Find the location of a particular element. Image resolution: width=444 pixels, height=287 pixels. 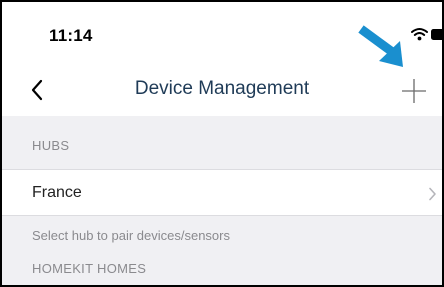

page-title: Device Management is located at coordinates (222, 88).